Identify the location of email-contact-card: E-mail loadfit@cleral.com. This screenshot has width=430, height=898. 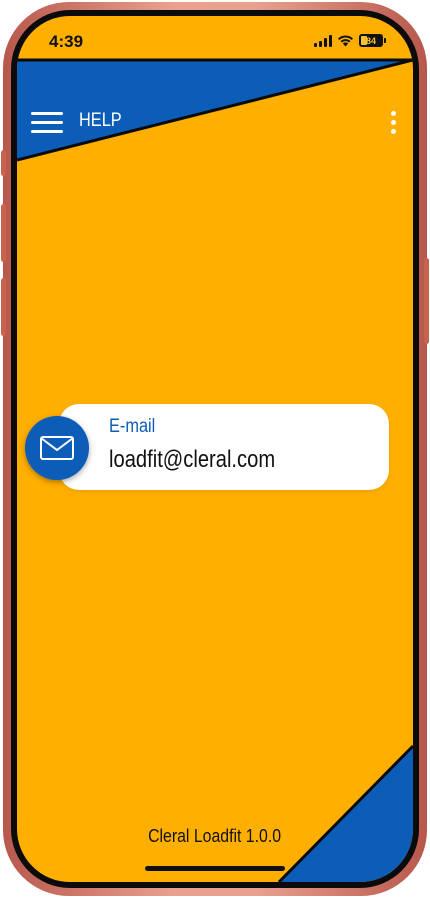
(224, 447).